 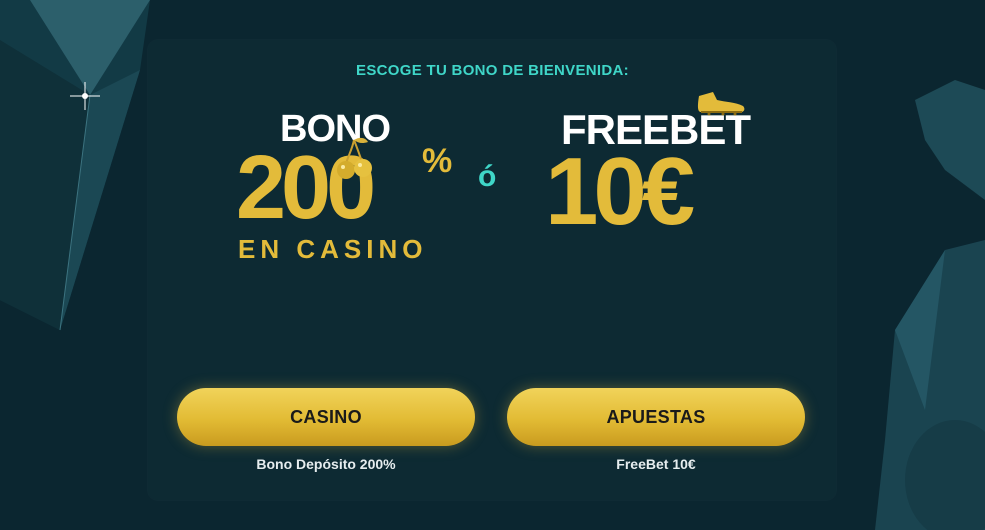 What do you see at coordinates (487, 176) in the screenshot?
I see `or-separator: ó` at bounding box center [487, 176].